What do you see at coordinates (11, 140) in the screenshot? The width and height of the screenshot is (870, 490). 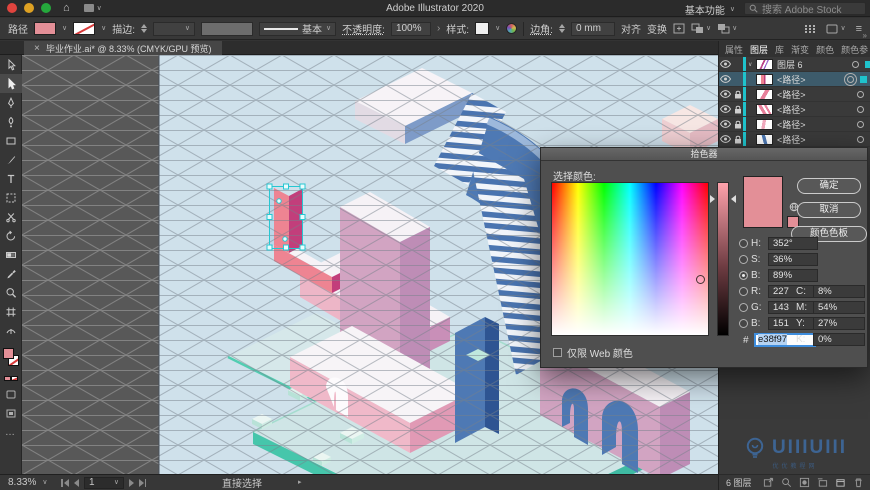 I see `rectangle-tool` at bounding box center [11, 140].